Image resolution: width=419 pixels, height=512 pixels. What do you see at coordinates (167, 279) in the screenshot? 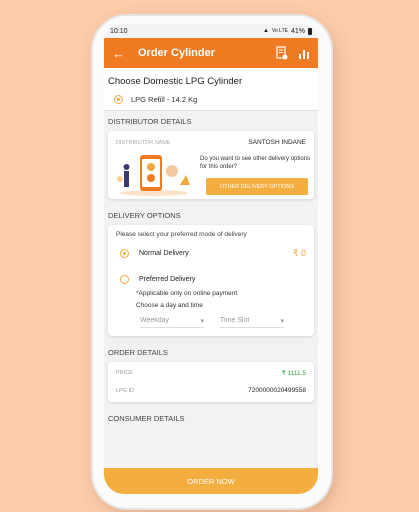
I see `preferred-delivery-label: Preferred Delivery` at bounding box center [167, 279].